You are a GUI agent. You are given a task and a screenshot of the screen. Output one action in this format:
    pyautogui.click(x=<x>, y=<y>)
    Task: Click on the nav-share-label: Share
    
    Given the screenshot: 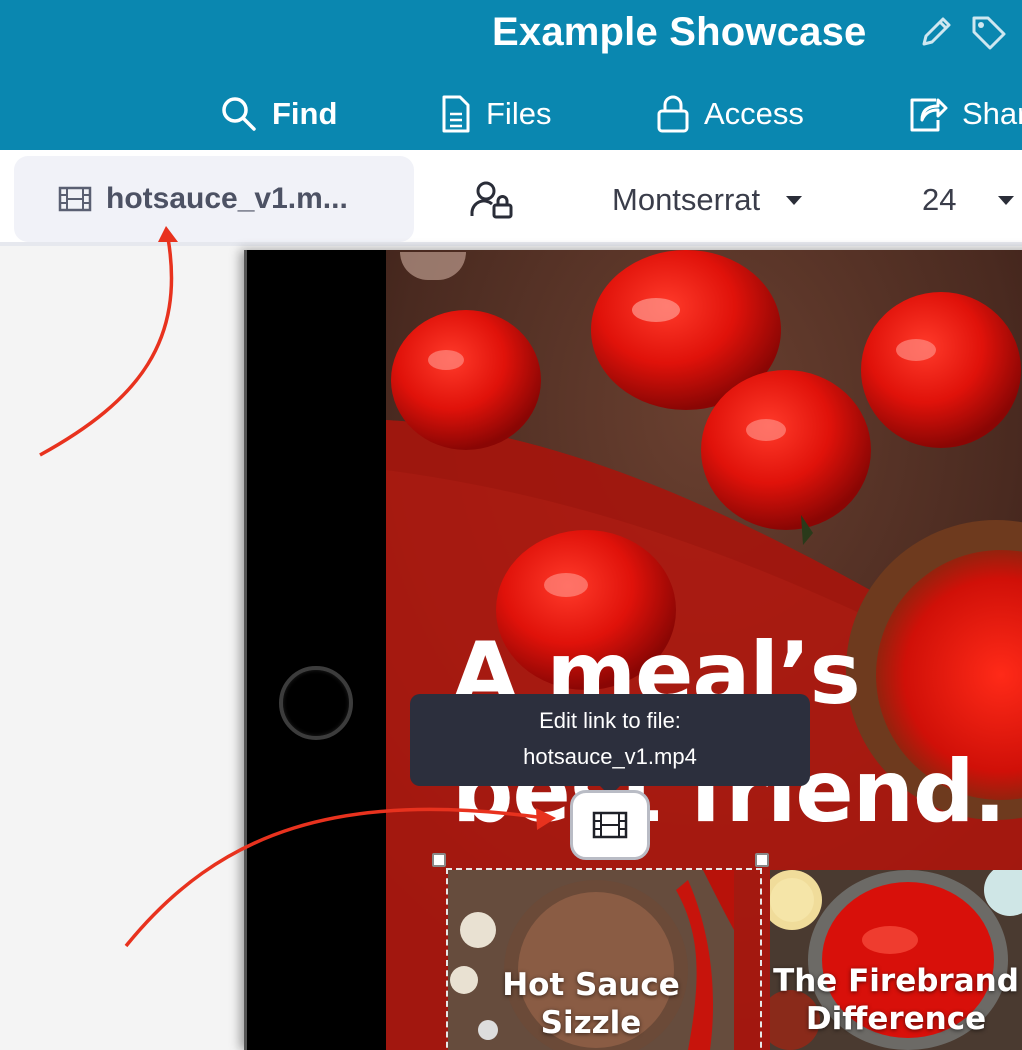 What is the action you would take?
    pyautogui.click(x=992, y=113)
    